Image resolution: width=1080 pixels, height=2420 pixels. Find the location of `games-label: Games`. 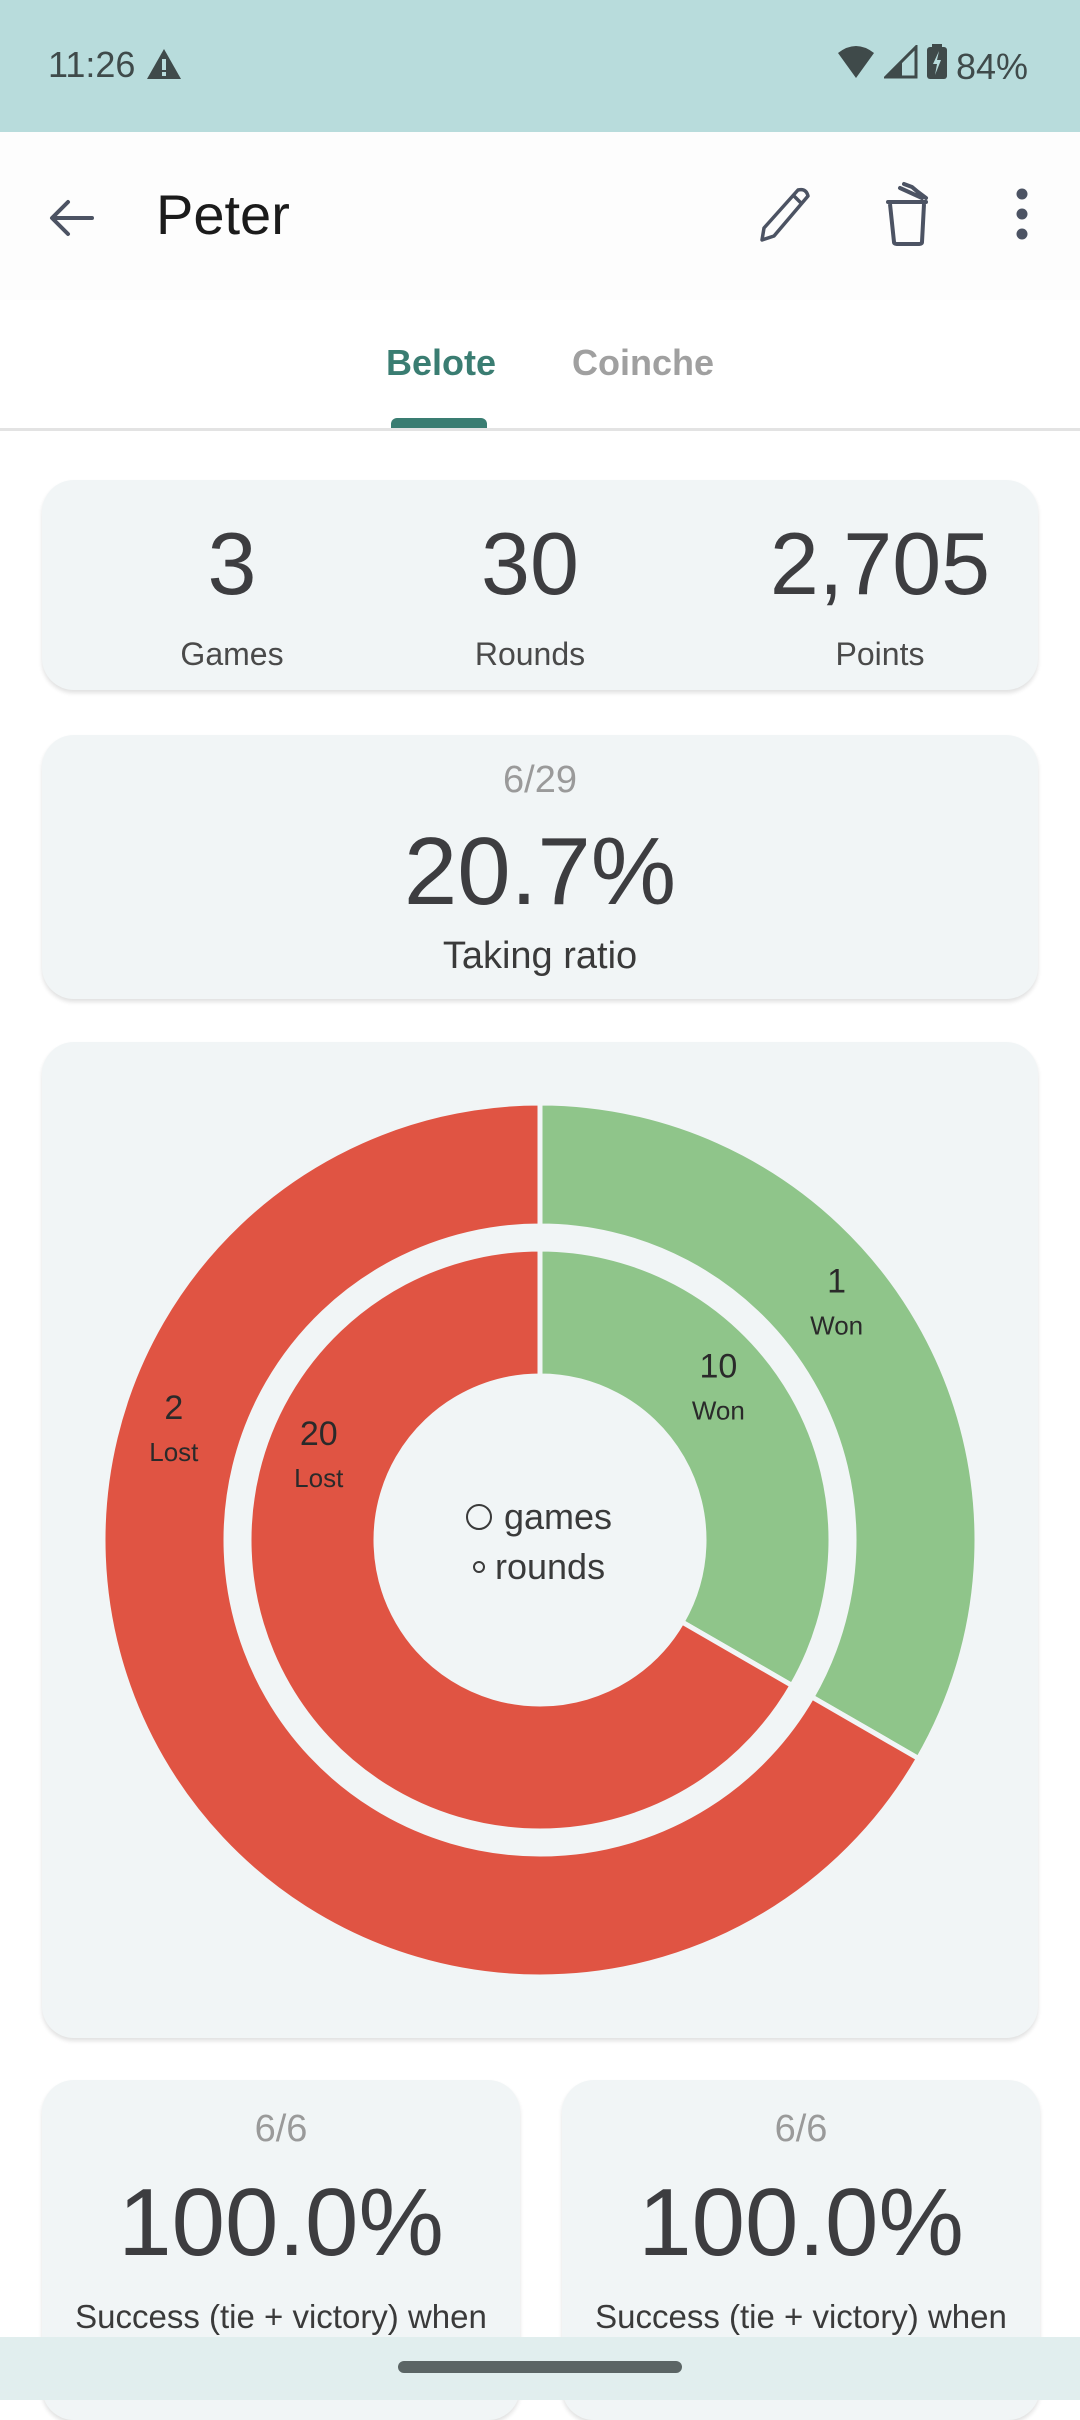

games-label: Games is located at coordinates (232, 654).